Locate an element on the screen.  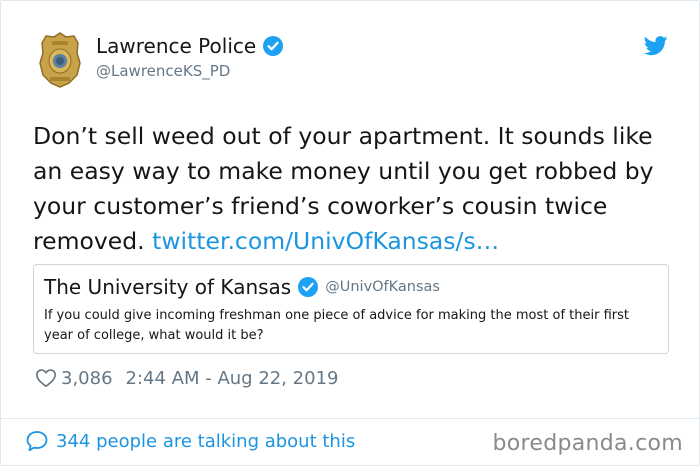
conversation-count: 344 people are talking about this is located at coordinates (205, 441).